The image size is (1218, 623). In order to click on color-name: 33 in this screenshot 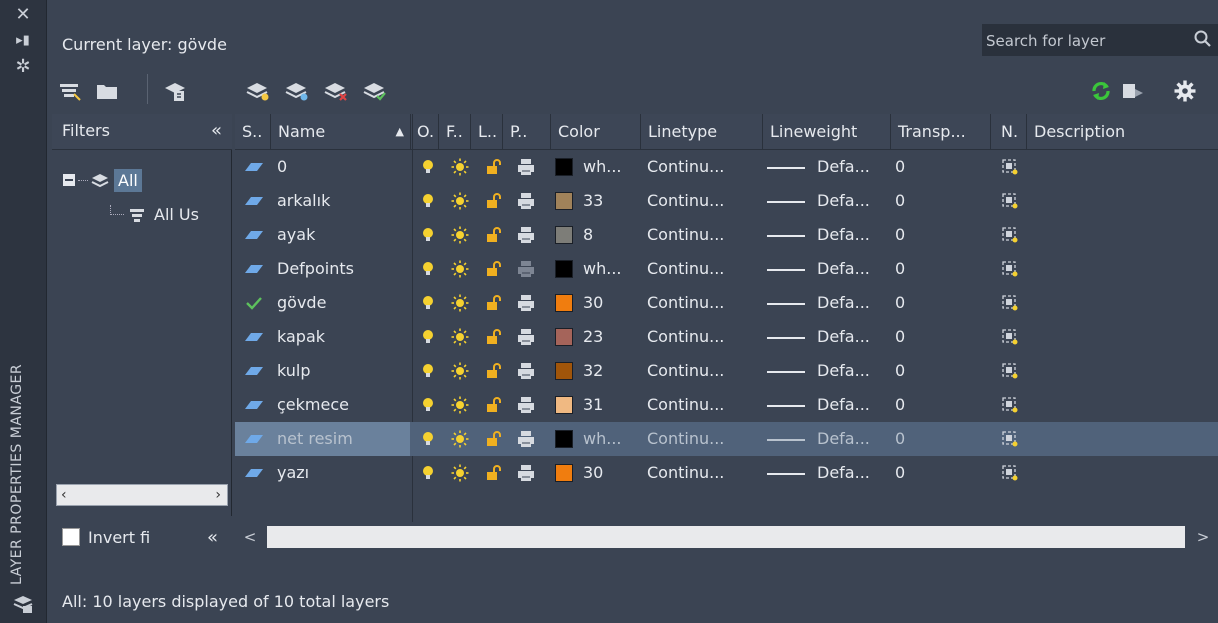, I will do `click(593, 201)`.